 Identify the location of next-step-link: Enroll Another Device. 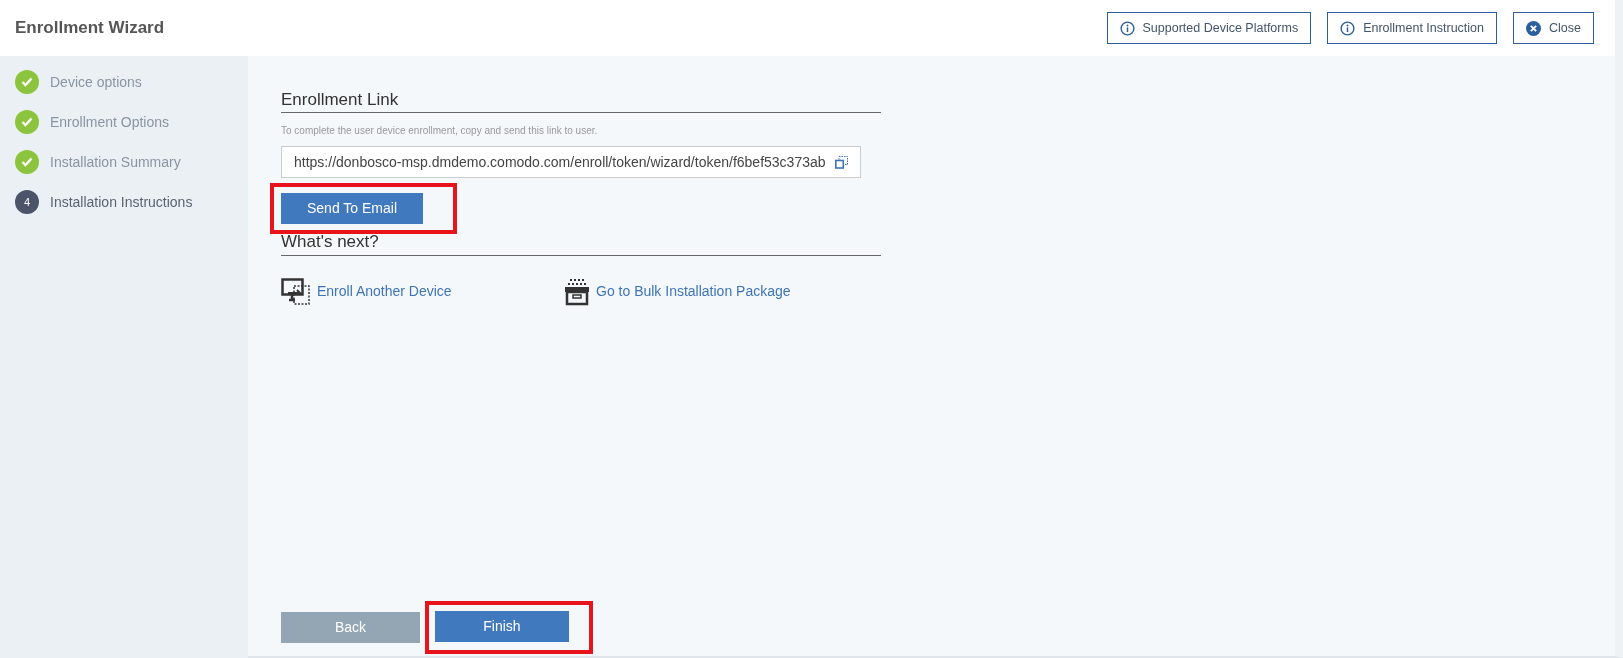
(422, 291).